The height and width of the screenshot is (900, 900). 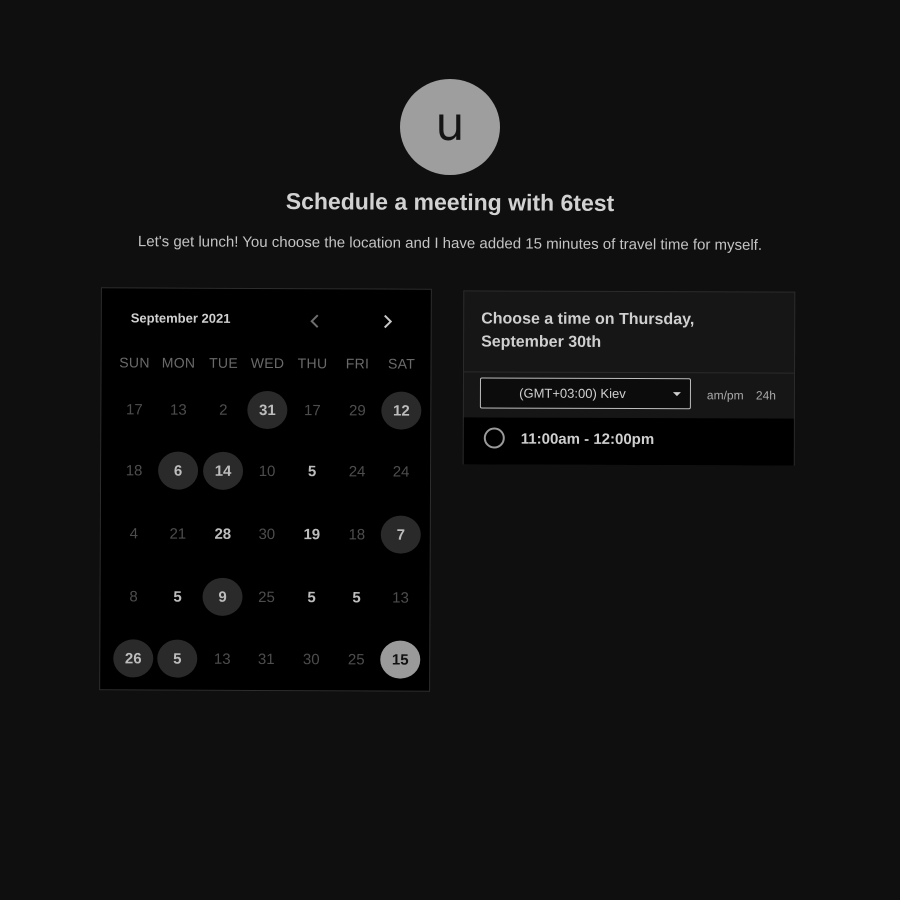 I want to click on unavailable-day: 8, so click(x=133, y=596).